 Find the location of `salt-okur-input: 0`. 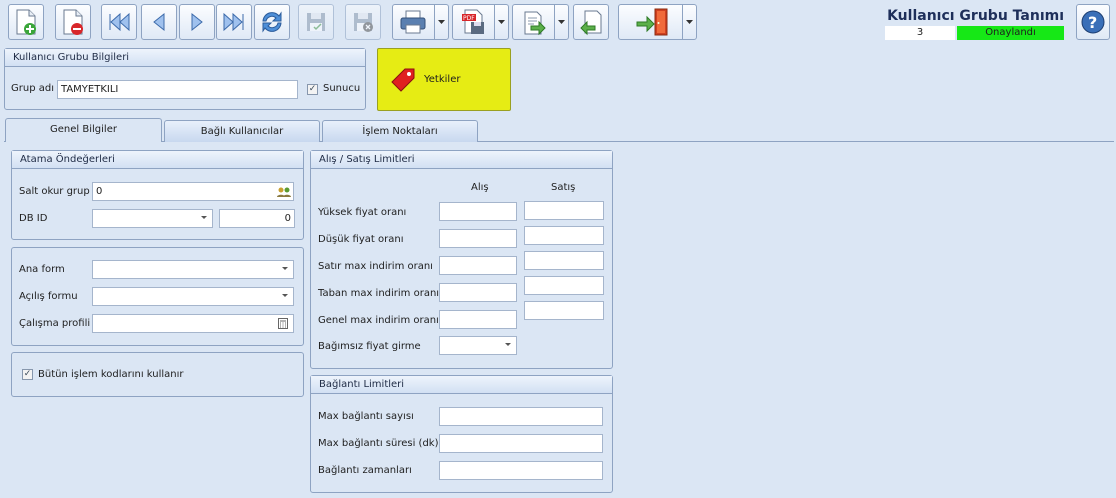

salt-okur-input: 0 is located at coordinates (193, 191).